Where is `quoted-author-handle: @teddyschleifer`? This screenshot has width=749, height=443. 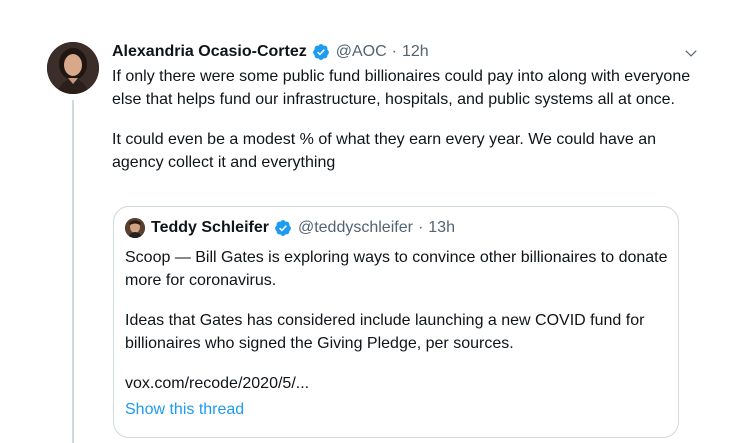 quoted-author-handle: @teddyschleifer is located at coordinates (355, 228).